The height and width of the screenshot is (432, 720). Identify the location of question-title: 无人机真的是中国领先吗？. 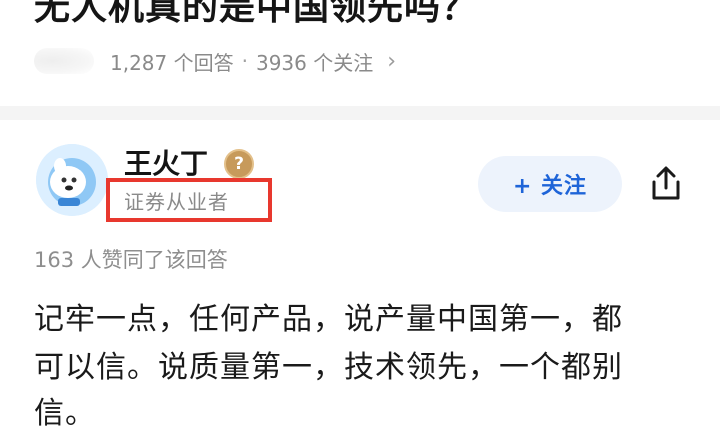
(256, 15).